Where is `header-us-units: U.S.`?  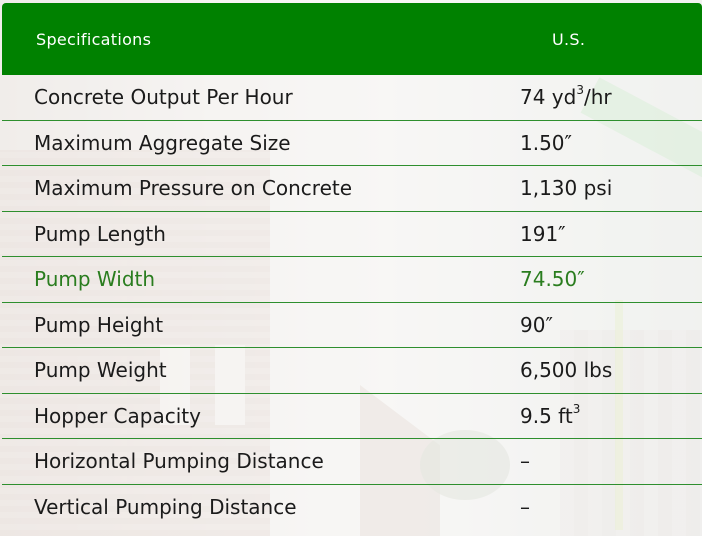
header-us-units: U.S. is located at coordinates (569, 39).